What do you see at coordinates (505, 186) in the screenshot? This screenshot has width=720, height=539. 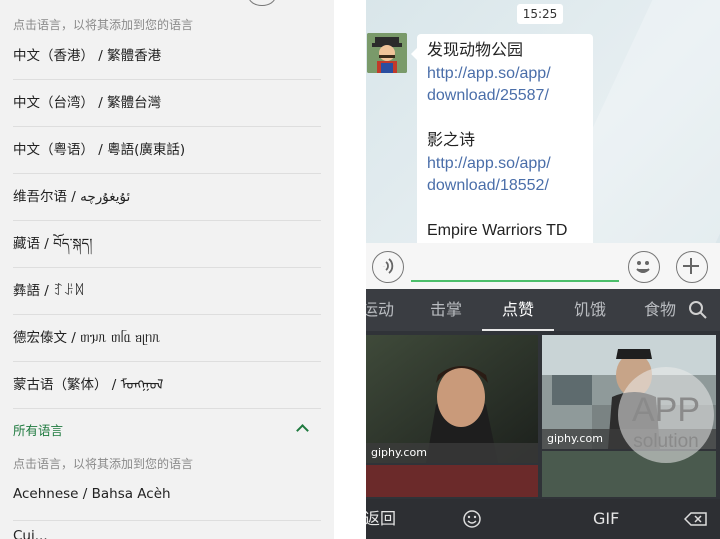 I see `message-link: download/18552/` at bounding box center [505, 186].